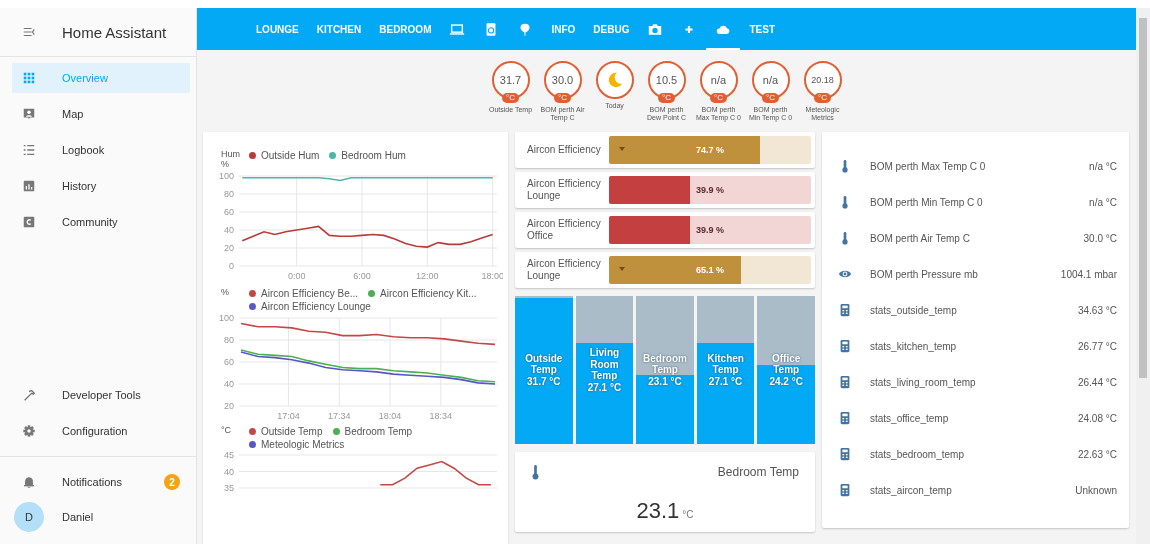 The height and width of the screenshot is (544, 1150). What do you see at coordinates (229, 211) in the screenshot?
I see `axis-tick-label: 60` at bounding box center [229, 211].